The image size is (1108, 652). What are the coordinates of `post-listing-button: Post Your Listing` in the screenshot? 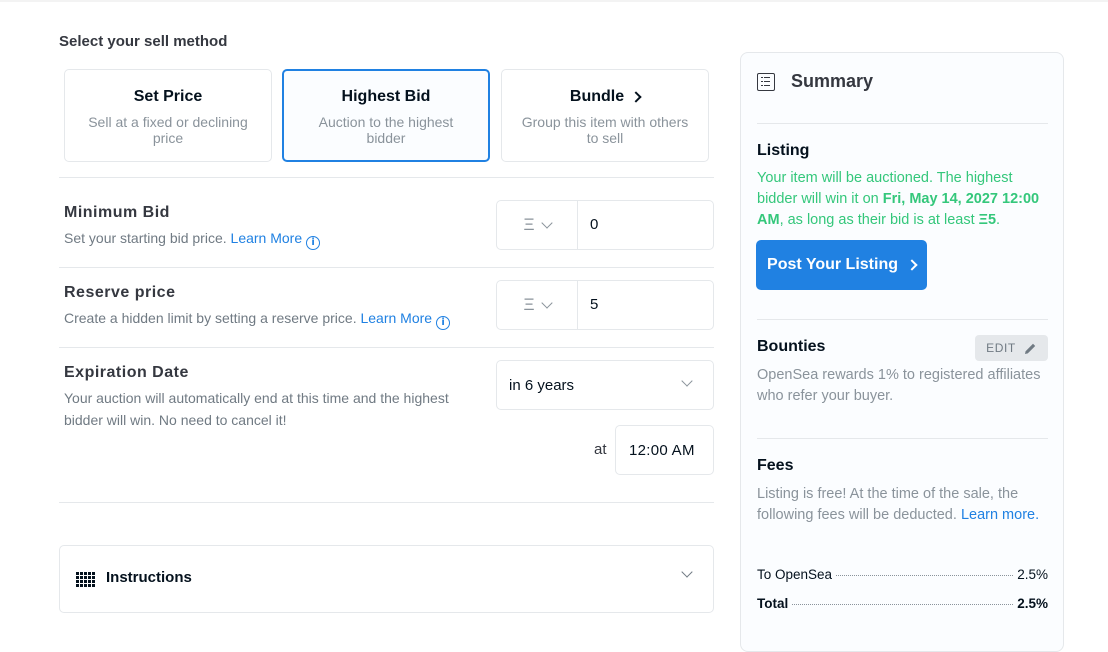 It's located at (841, 265).